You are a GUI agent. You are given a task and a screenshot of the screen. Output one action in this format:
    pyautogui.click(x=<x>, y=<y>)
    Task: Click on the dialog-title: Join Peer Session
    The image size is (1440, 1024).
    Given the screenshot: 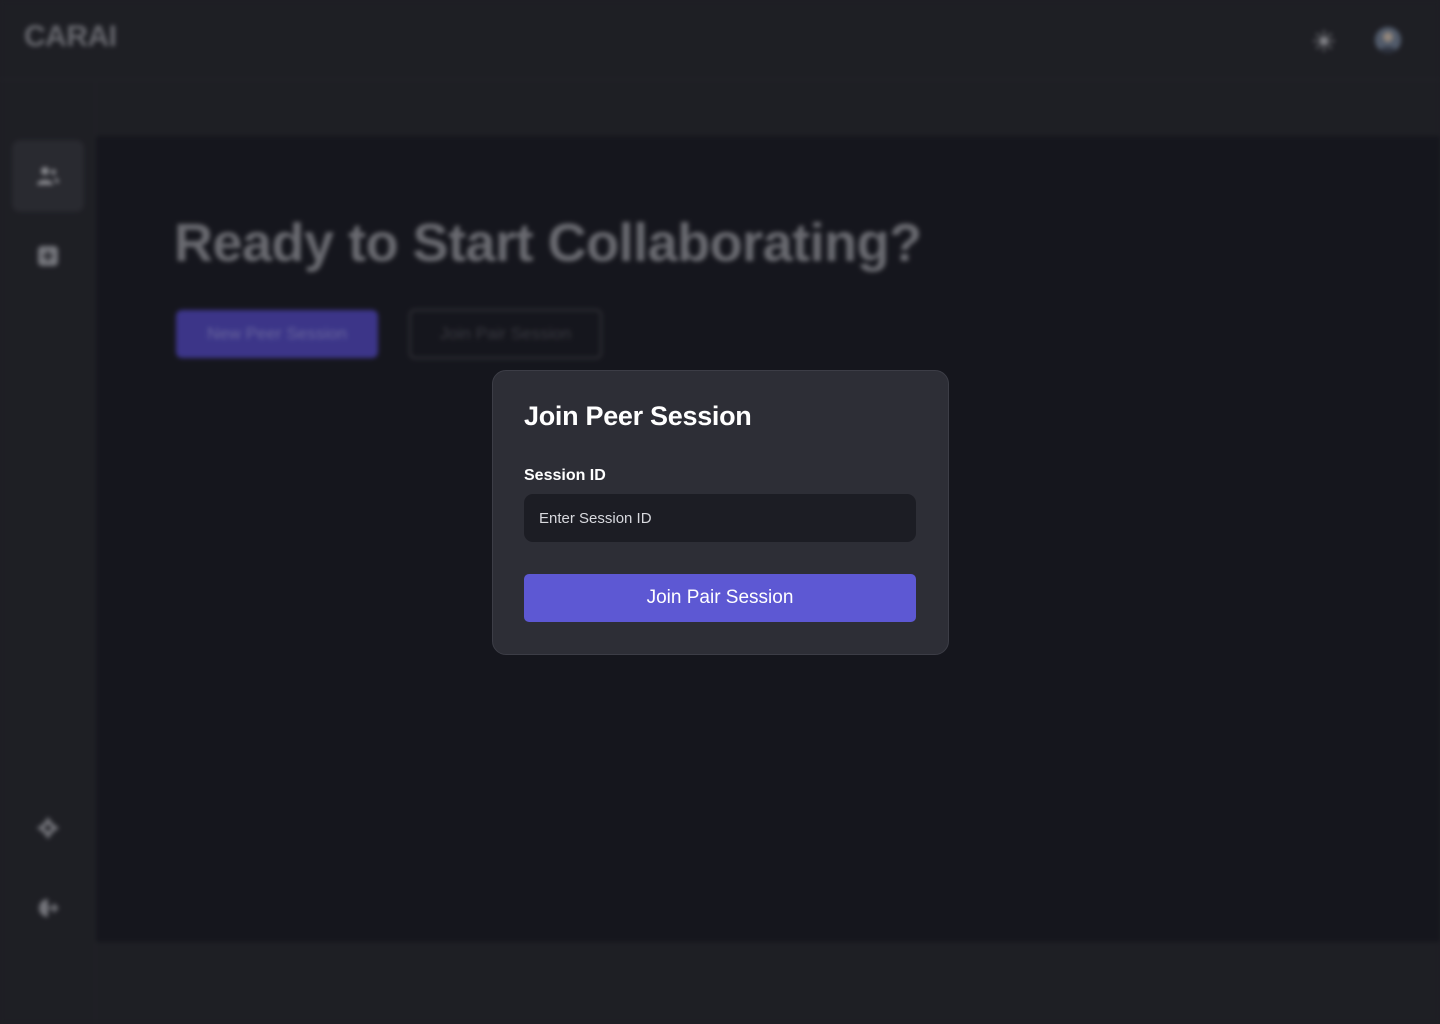 What is the action you would take?
    pyautogui.click(x=638, y=416)
    